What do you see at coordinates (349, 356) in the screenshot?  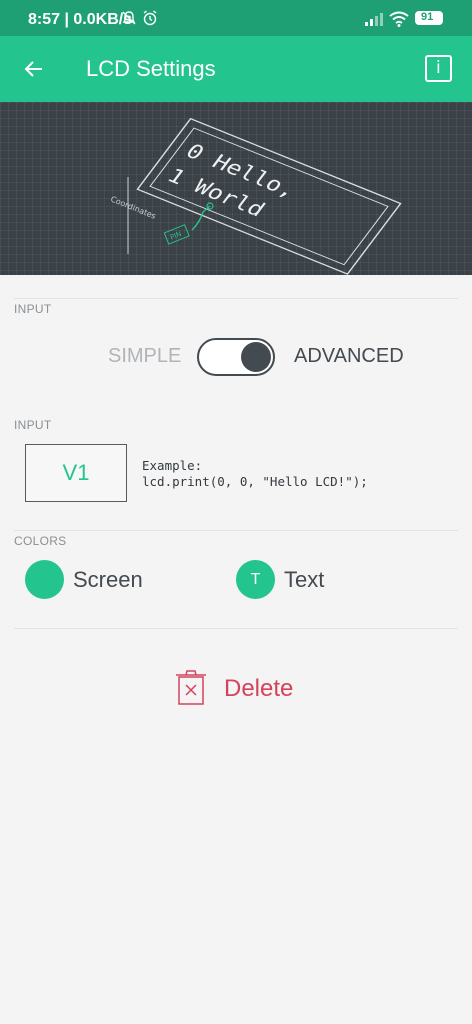 I see `advanced-mode-label: ADVANCED` at bounding box center [349, 356].